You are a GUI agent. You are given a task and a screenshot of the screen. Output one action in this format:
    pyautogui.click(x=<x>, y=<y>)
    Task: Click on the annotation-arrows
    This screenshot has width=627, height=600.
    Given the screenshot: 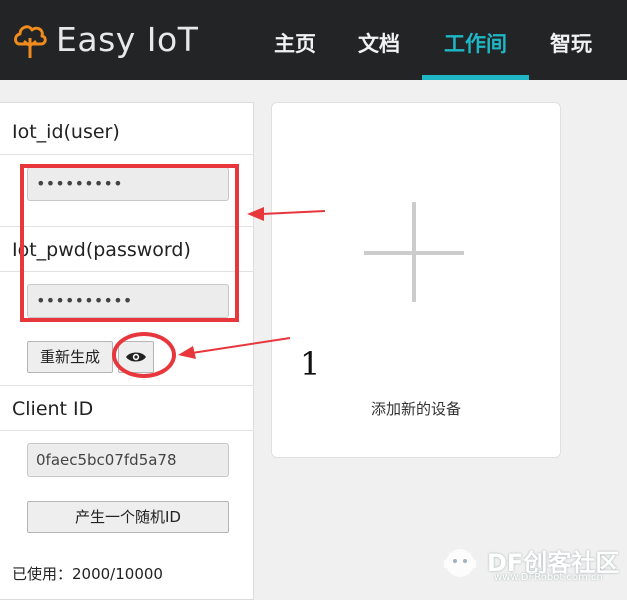 What is the action you would take?
    pyautogui.click(x=252, y=283)
    